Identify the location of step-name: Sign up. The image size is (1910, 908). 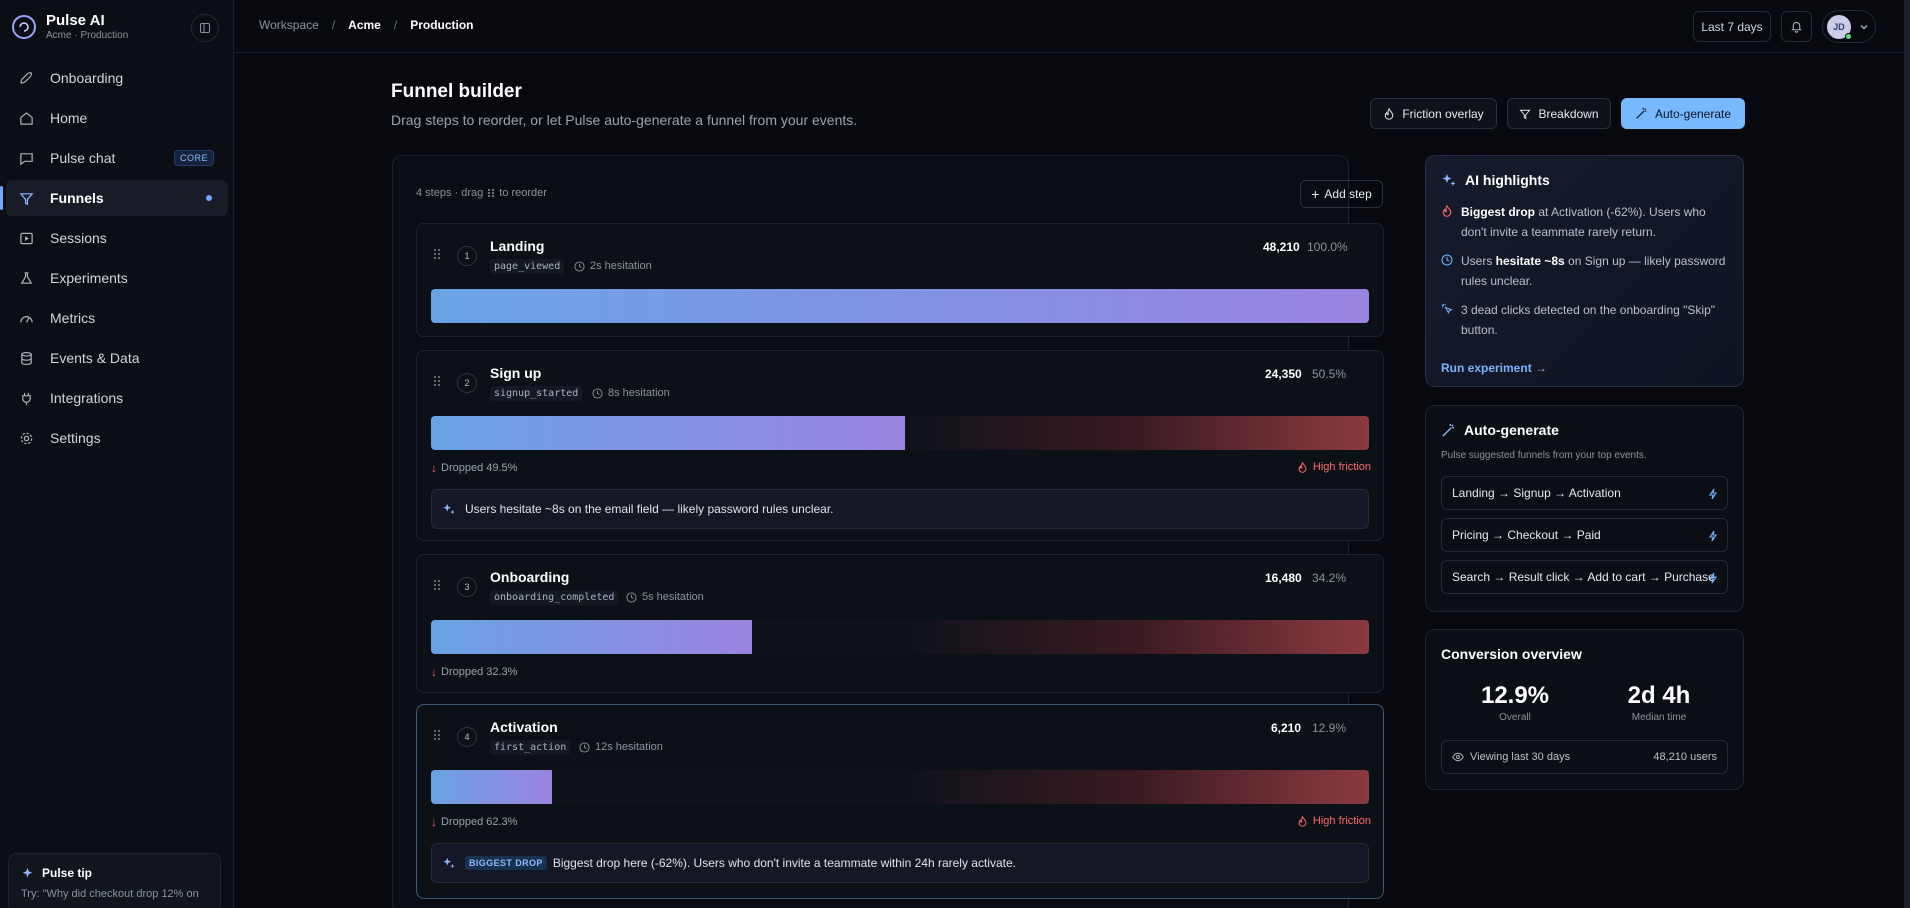
(516, 373).